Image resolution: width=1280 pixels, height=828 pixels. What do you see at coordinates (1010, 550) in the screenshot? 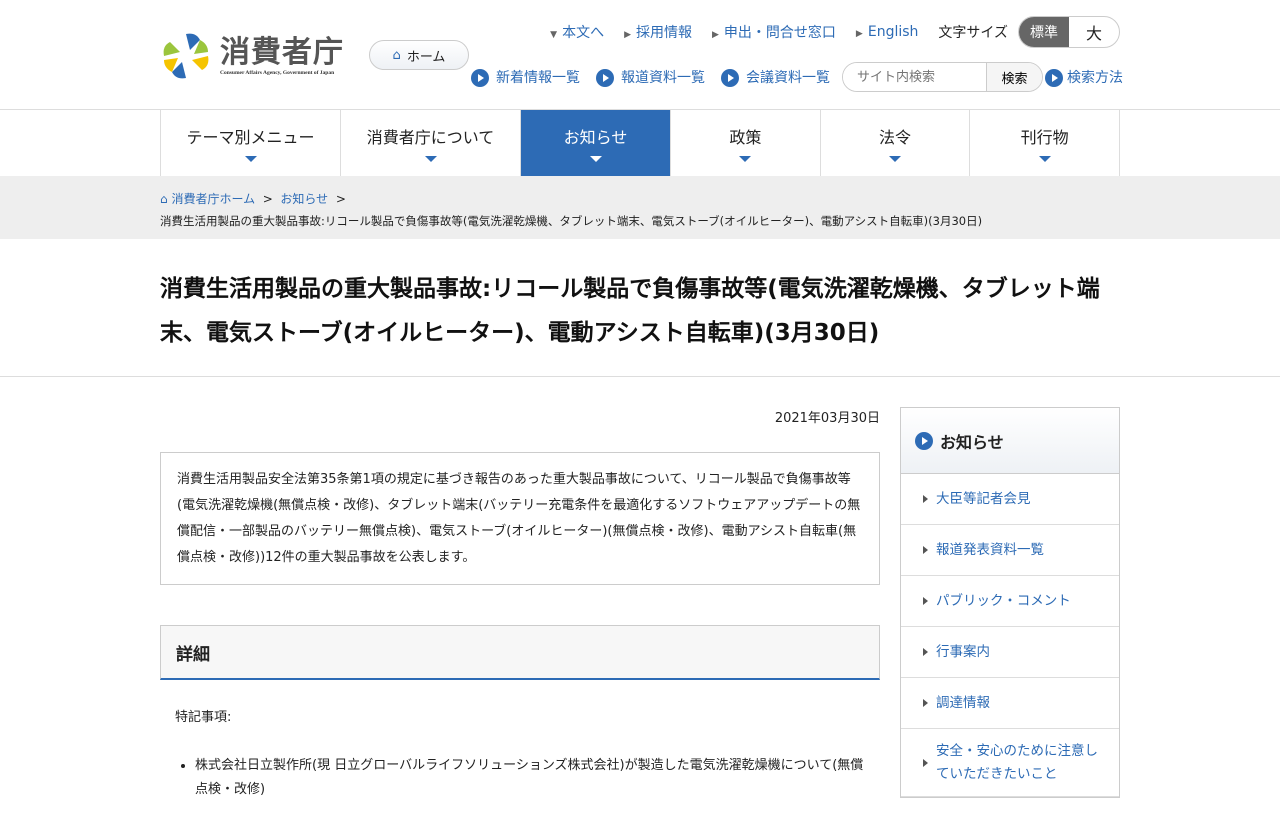
I see `sidebar-item-press-releases: 報道発表資料一覧` at bounding box center [1010, 550].